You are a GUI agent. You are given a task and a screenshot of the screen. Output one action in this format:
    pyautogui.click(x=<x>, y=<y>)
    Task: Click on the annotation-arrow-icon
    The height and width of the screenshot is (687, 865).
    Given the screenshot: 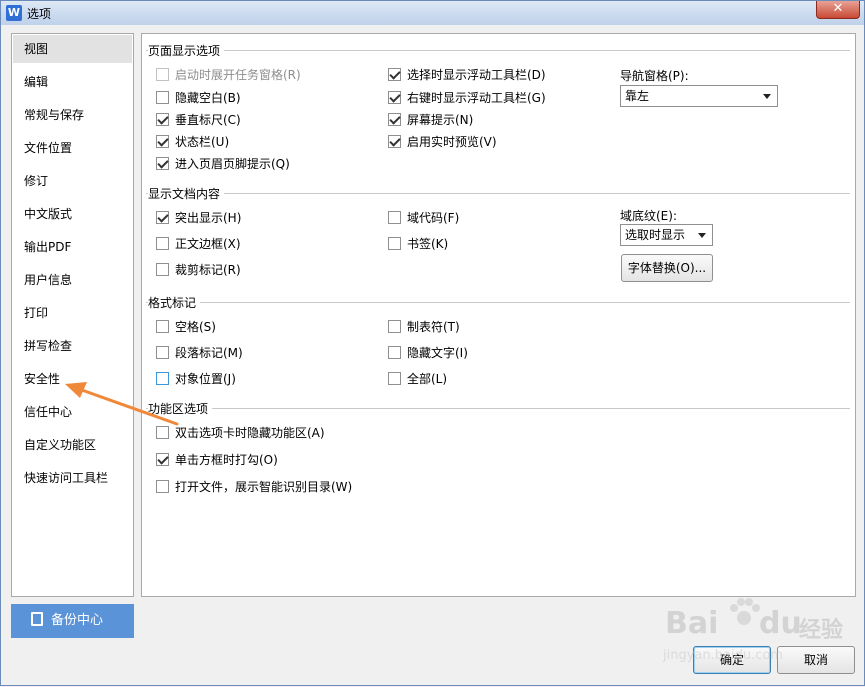 What is the action you would take?
    pyautogui.click(x=122, y=404)
    